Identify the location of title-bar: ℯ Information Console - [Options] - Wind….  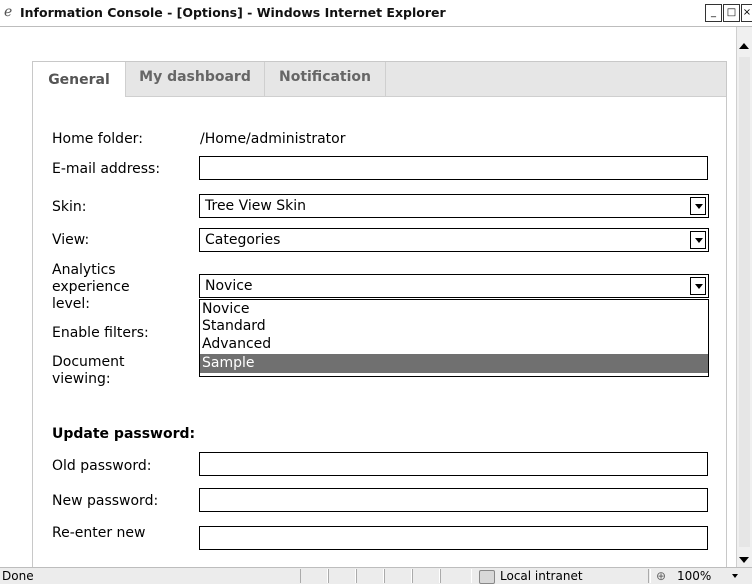
(376, 13).